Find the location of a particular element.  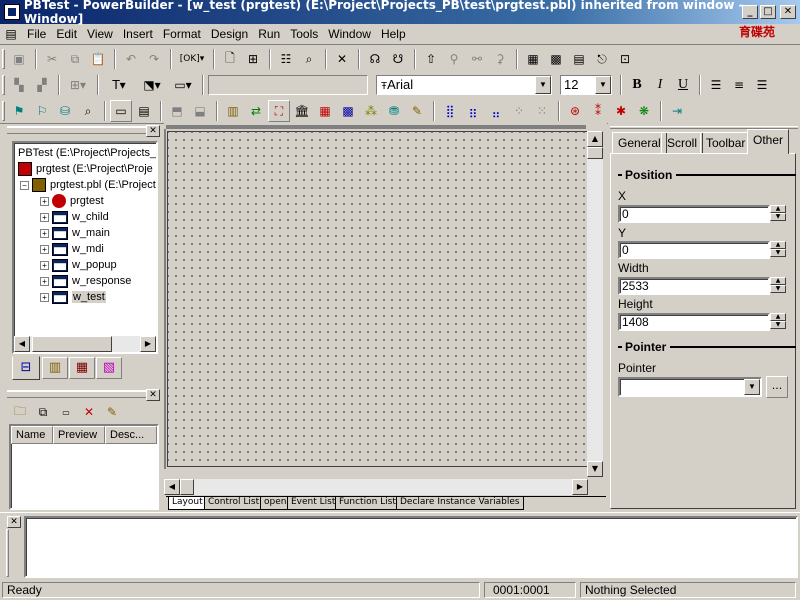

x-input: 0 is located at coordinates (694, 214).